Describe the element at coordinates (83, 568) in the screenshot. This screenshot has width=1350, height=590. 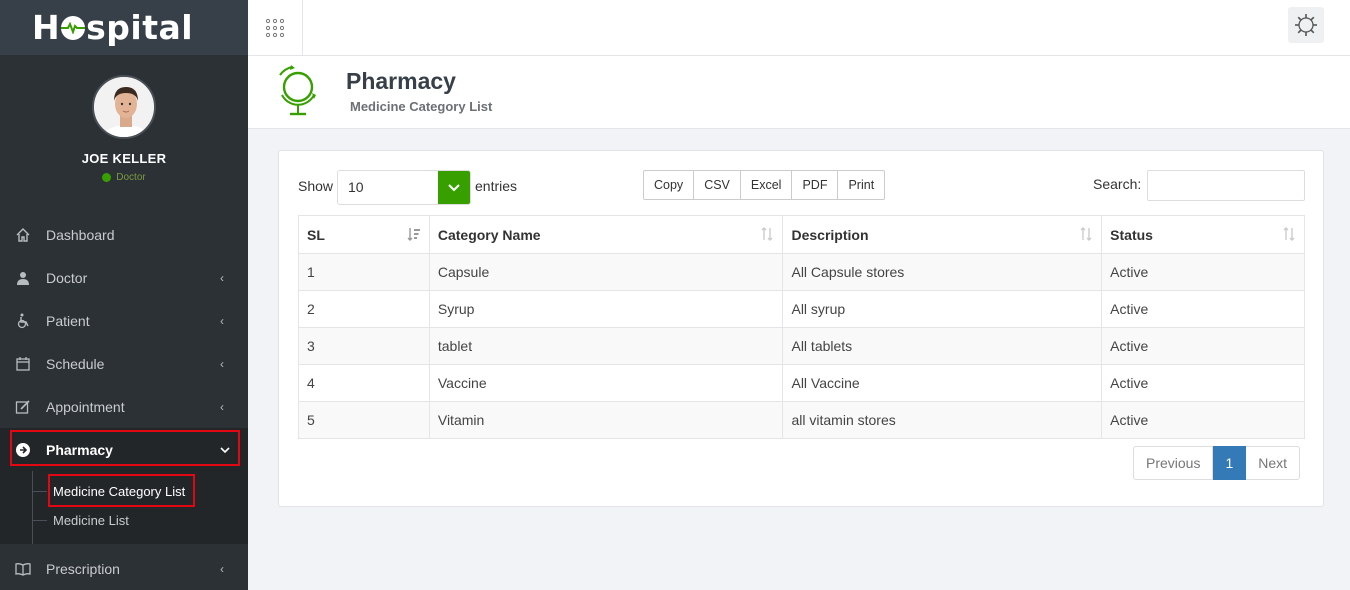
I see `sidebar-item-label: Prescription` at that location.